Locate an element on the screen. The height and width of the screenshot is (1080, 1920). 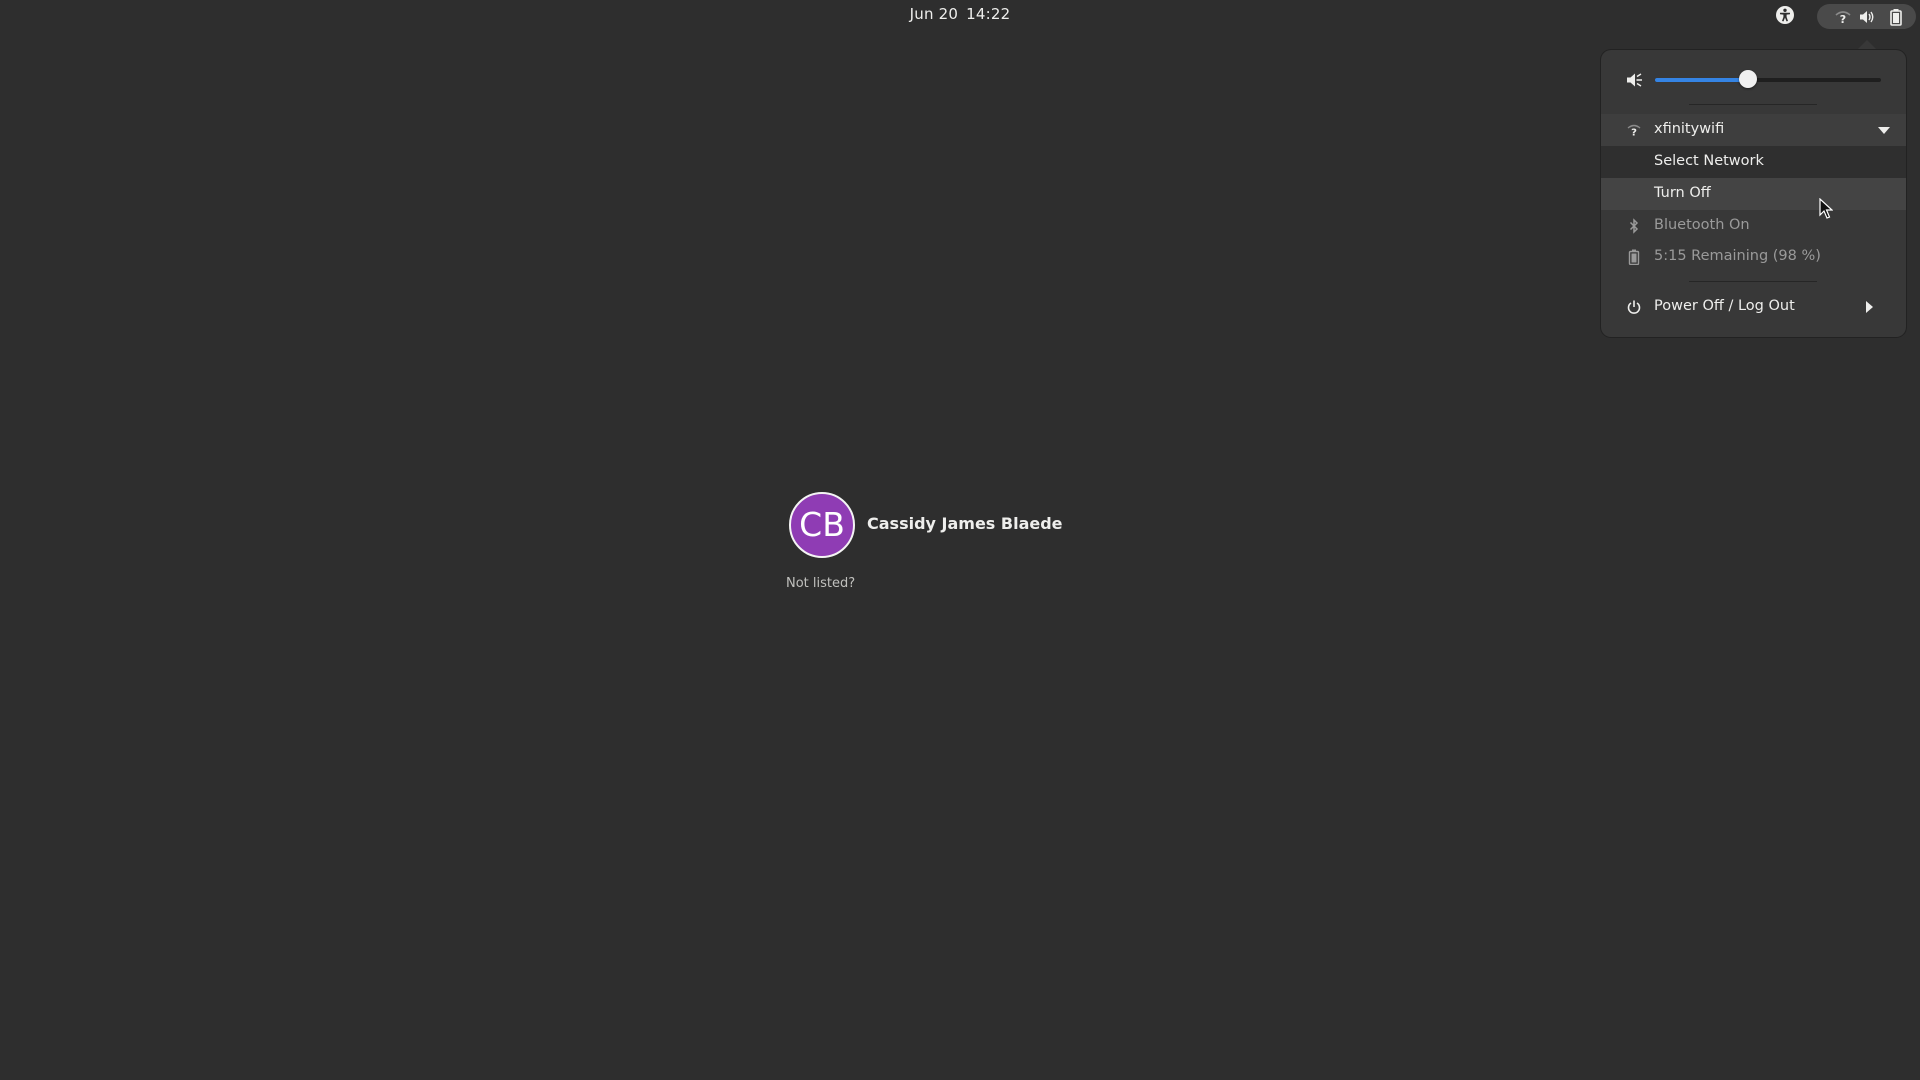
popover-arrow is located at coordinates (1867, 45).